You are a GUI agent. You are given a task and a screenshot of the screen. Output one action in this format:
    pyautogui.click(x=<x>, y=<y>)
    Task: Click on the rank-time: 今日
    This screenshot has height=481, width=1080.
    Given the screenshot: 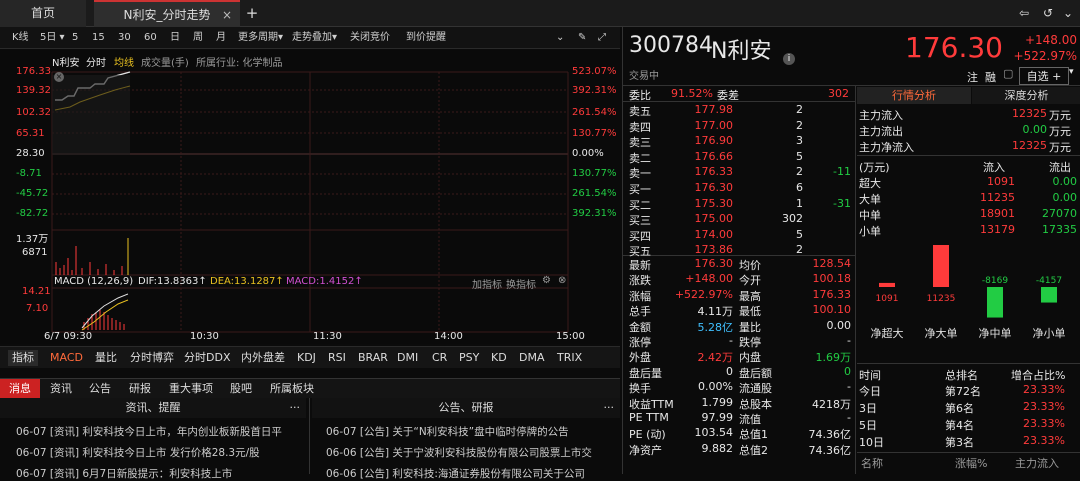 What is the action you would take?
    pyautogui.click(x=870, y=391)
    